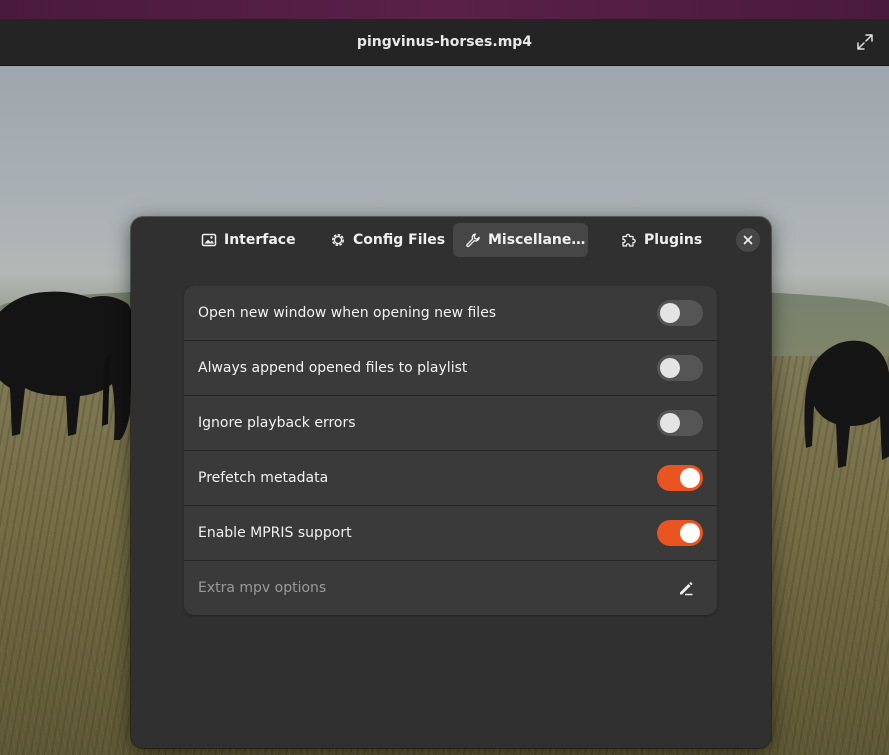 The height and width of the screenshot is (755, 889). What do you see at coordinates (262, 588) in the screenshot?
I see `extra-mpv-options-placeholder: Extra mpv options` at bounding box center [262, 588].